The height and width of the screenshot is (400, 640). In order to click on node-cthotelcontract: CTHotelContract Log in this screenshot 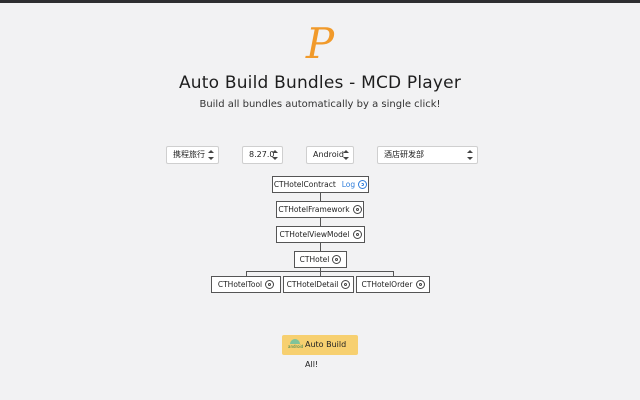, I will do `click(320, 184)`.